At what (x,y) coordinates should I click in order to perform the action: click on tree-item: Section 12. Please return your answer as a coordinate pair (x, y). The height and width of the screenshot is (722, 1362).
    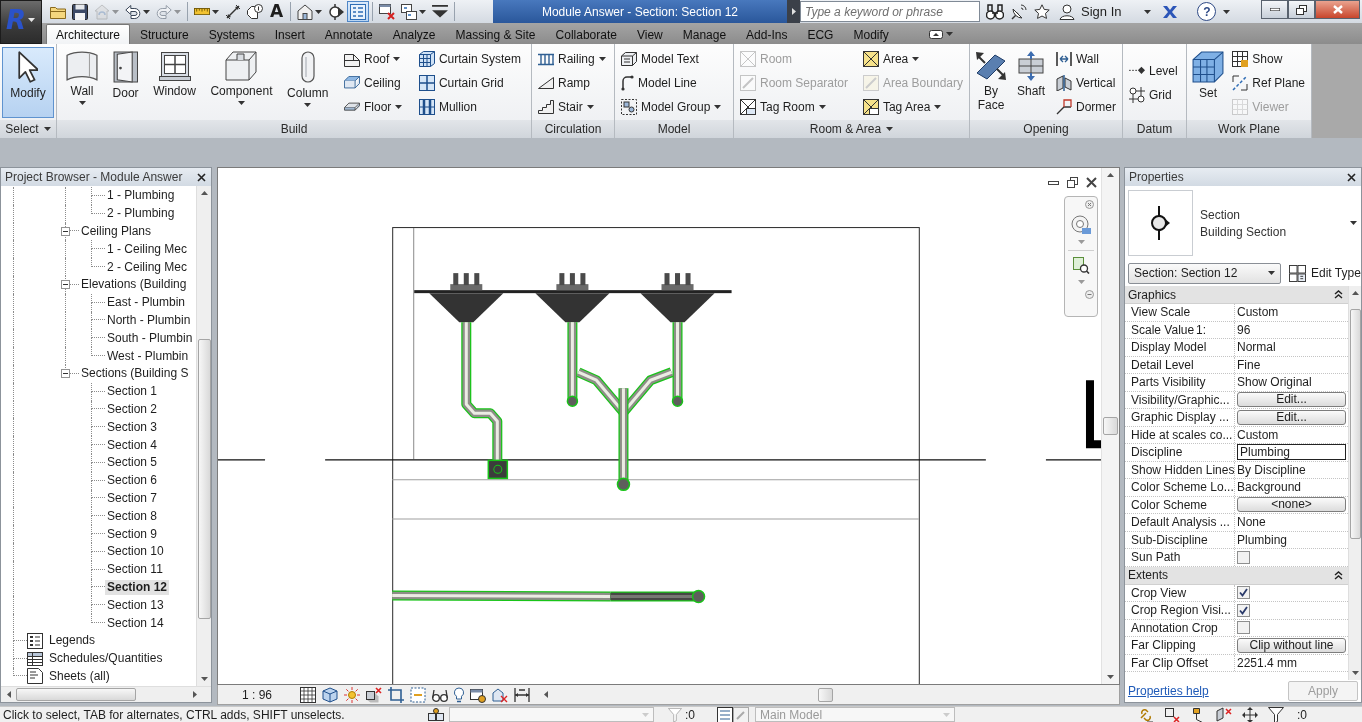
    Looking at the image, I should click on (137, 587).